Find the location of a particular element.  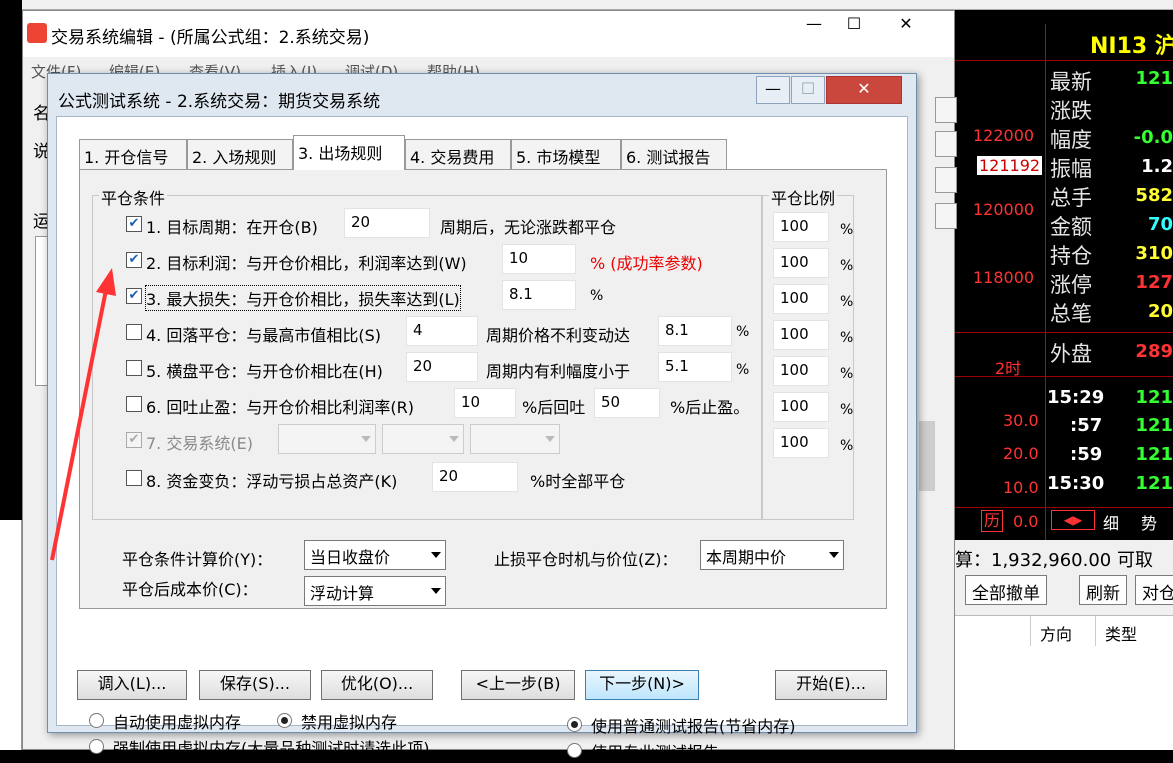

cost-price-select: 浮动计算 is located at coordinates (375, 591).